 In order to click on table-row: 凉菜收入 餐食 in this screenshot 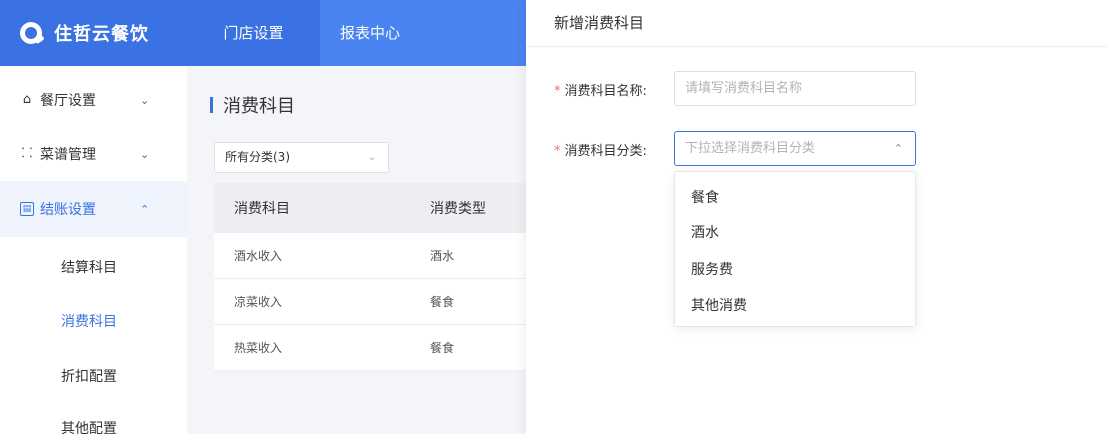, I will do `click(370, 302)`.